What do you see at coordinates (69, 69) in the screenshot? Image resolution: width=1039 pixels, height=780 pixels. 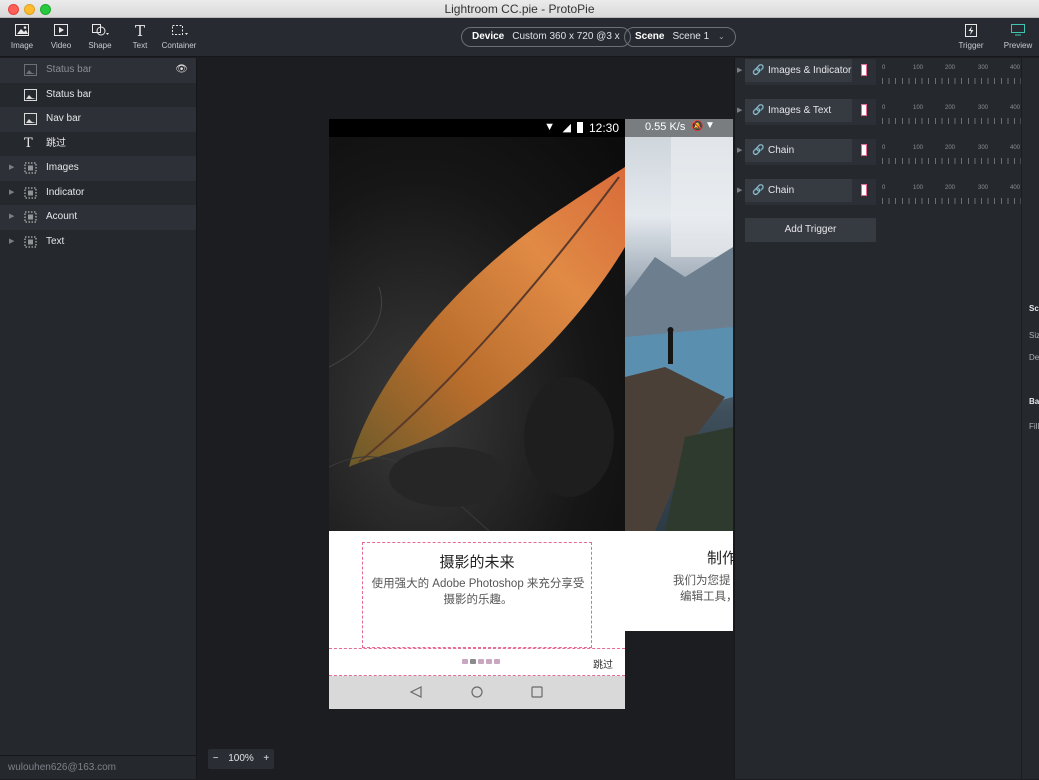 I see `layer-label: Status bar` at bounding box center [69, 69].